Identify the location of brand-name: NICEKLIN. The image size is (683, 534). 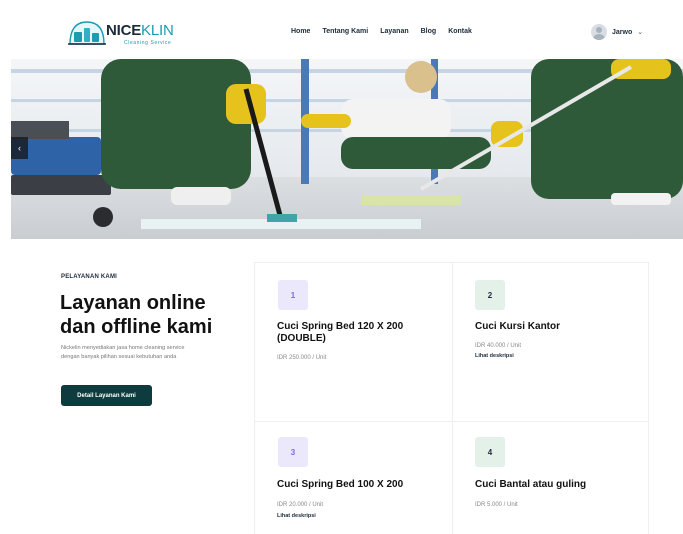
(140, 30).